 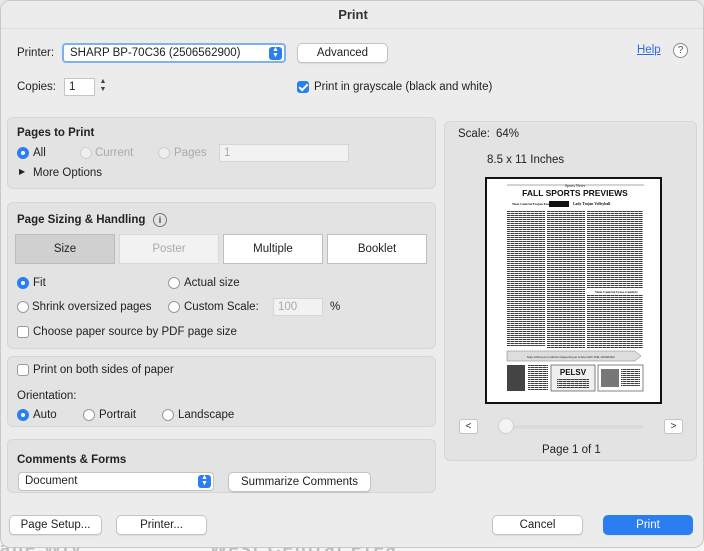 I want to click on printer-select: SHARP BP-70C36 (2506562900) ▲ ▼, so click(x=174, y=53).